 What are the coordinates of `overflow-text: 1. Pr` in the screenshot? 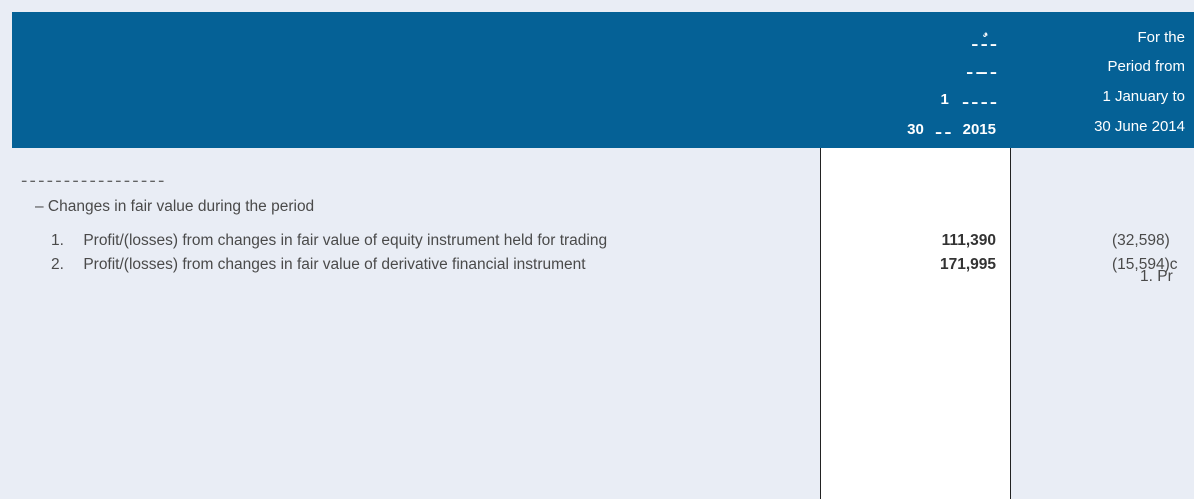 It's located at (1156, 276).